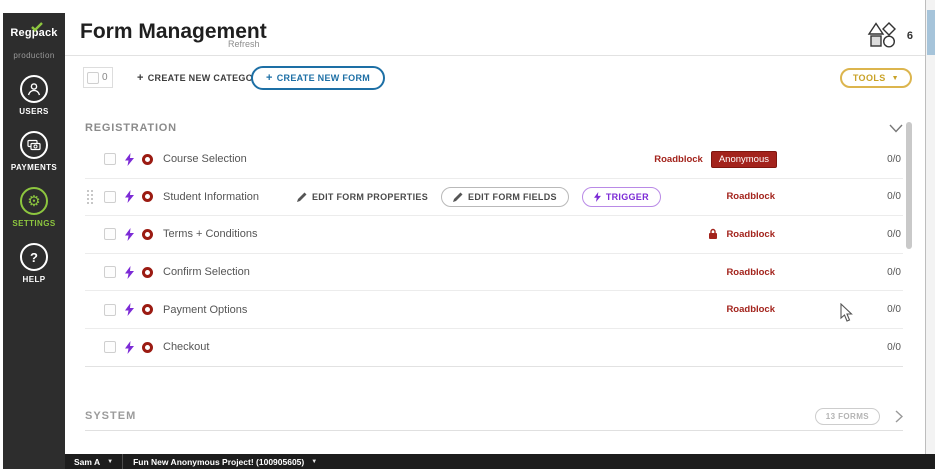 Image resolution: width=935 pixels, height=469 pixels. What do you see at coordinates (899, 416) in the screenshot?
I see `chevron-right-icon` at bounding box center [899, 416].